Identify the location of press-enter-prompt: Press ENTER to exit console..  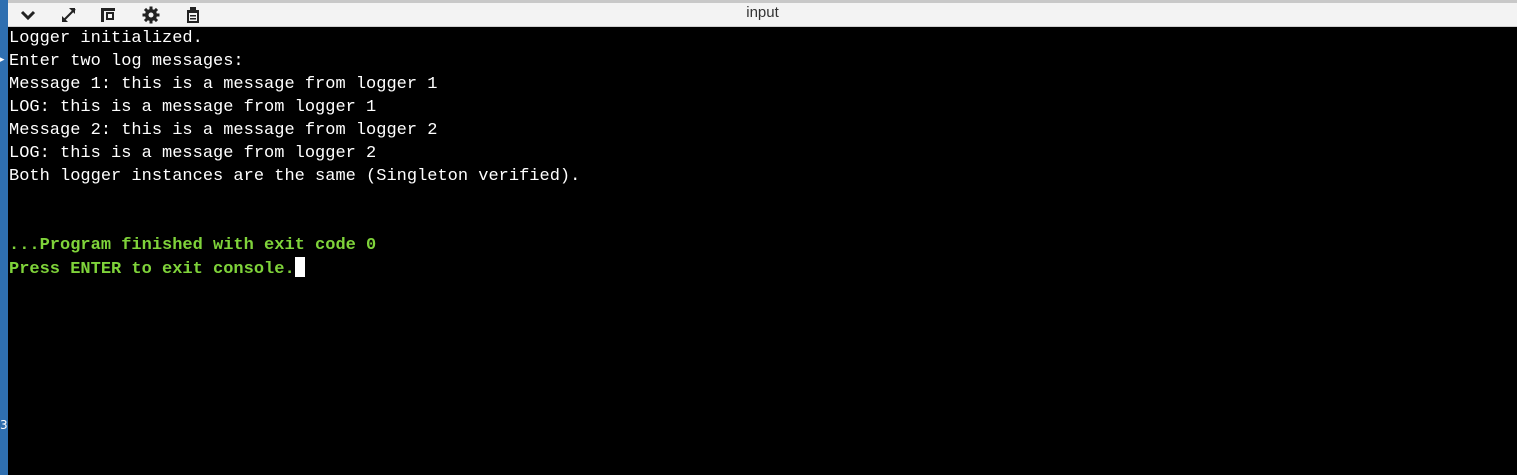
(763, 268).